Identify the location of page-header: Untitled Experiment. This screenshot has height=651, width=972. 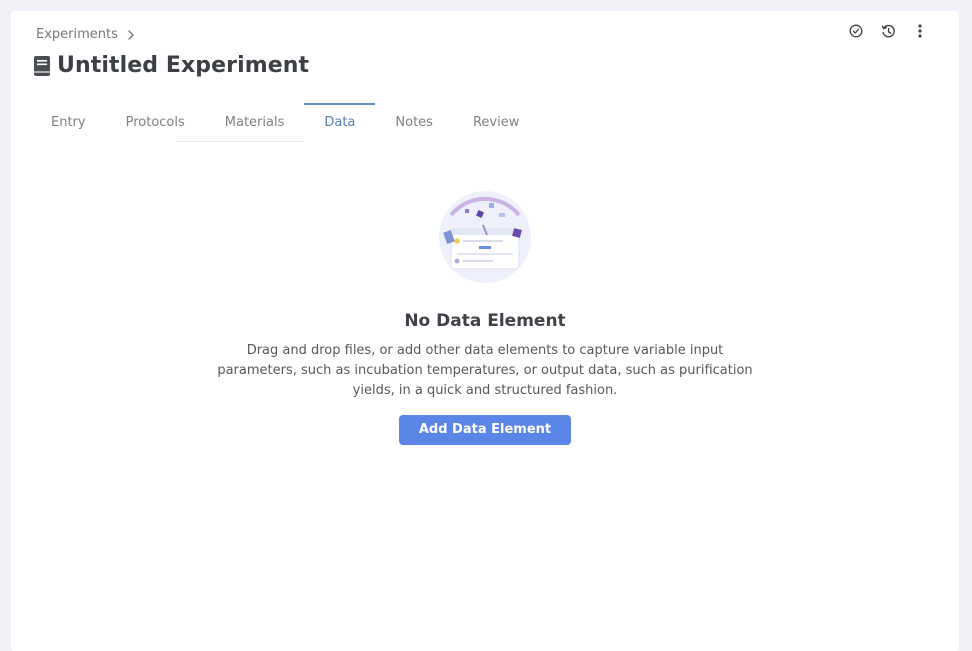
(171, 65).